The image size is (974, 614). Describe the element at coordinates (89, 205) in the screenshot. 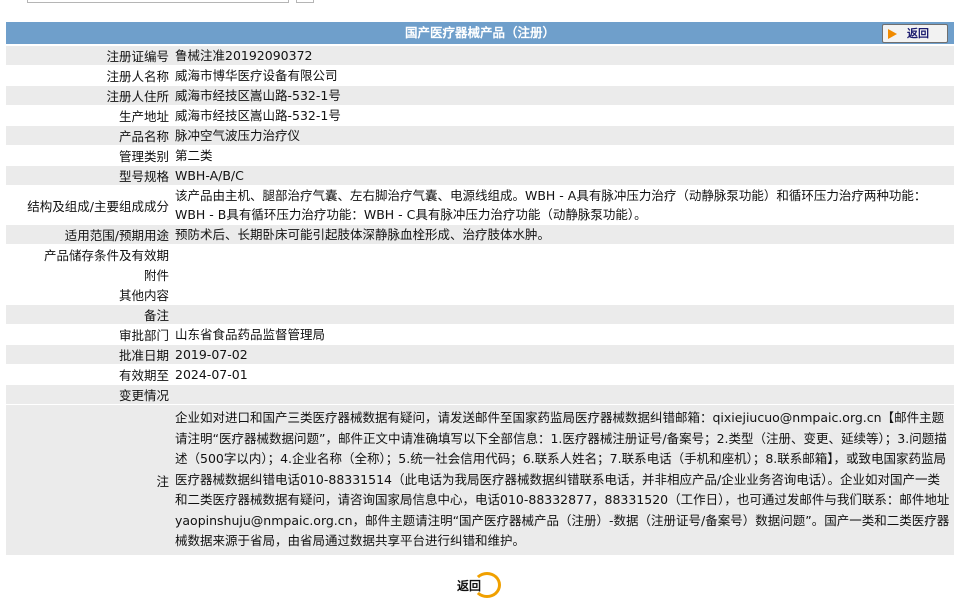

I see `field-label: 结构及组成/主要组成成分` at that location.